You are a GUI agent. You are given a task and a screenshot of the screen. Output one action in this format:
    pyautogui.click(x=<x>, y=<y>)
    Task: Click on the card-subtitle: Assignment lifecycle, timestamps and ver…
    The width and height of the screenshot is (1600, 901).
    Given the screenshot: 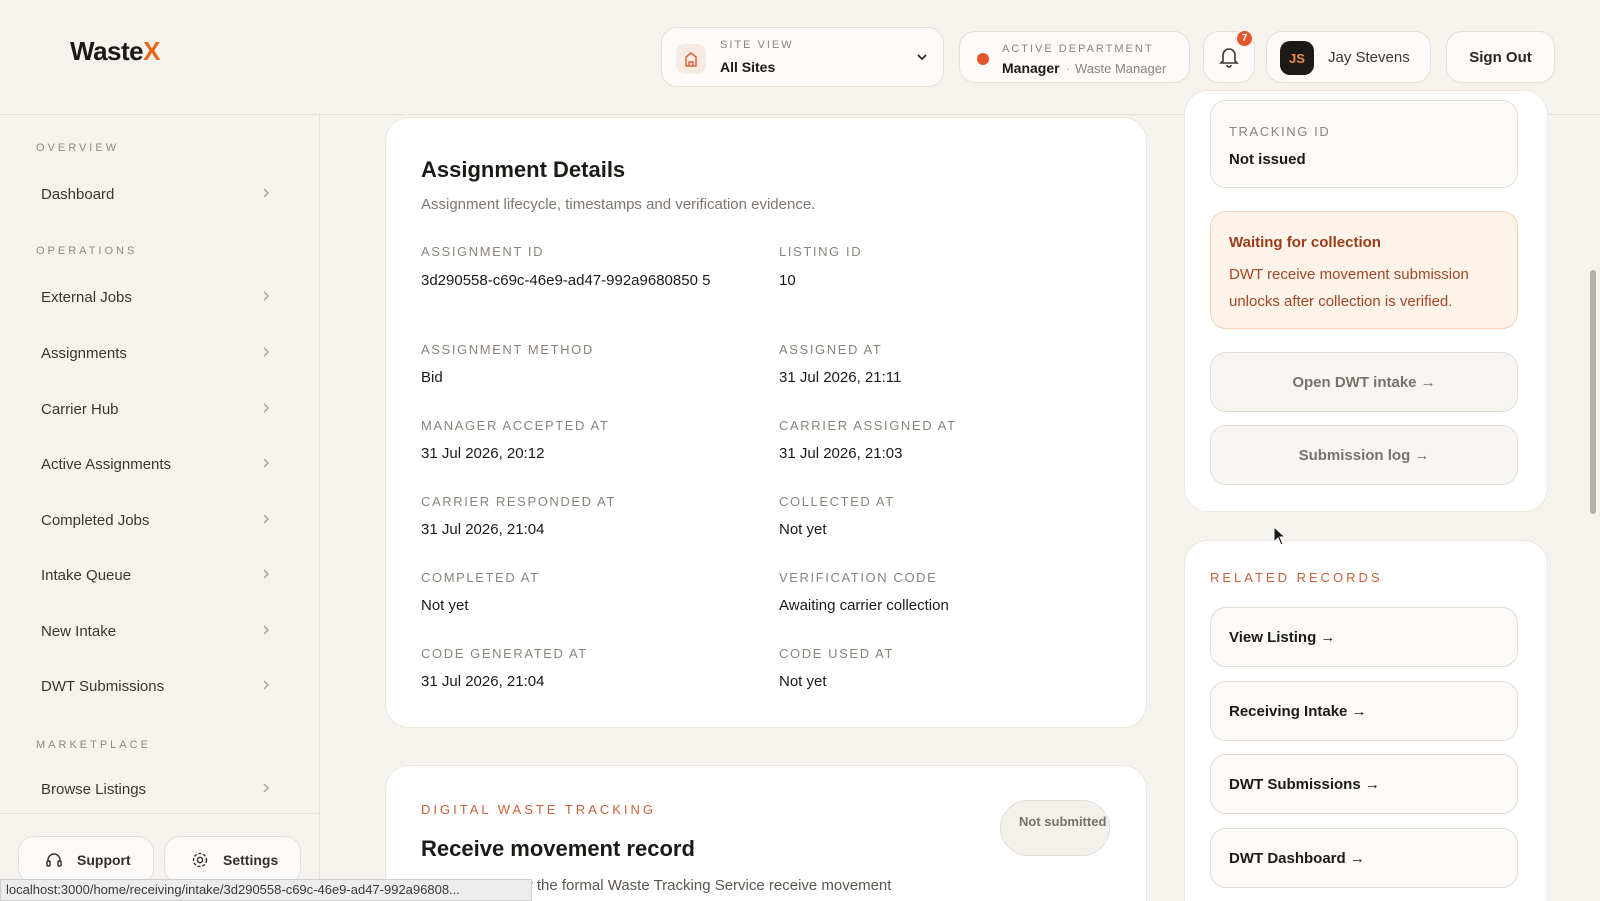 What is the action you would take?
    pyautogui.click(x=618, y=204)
    